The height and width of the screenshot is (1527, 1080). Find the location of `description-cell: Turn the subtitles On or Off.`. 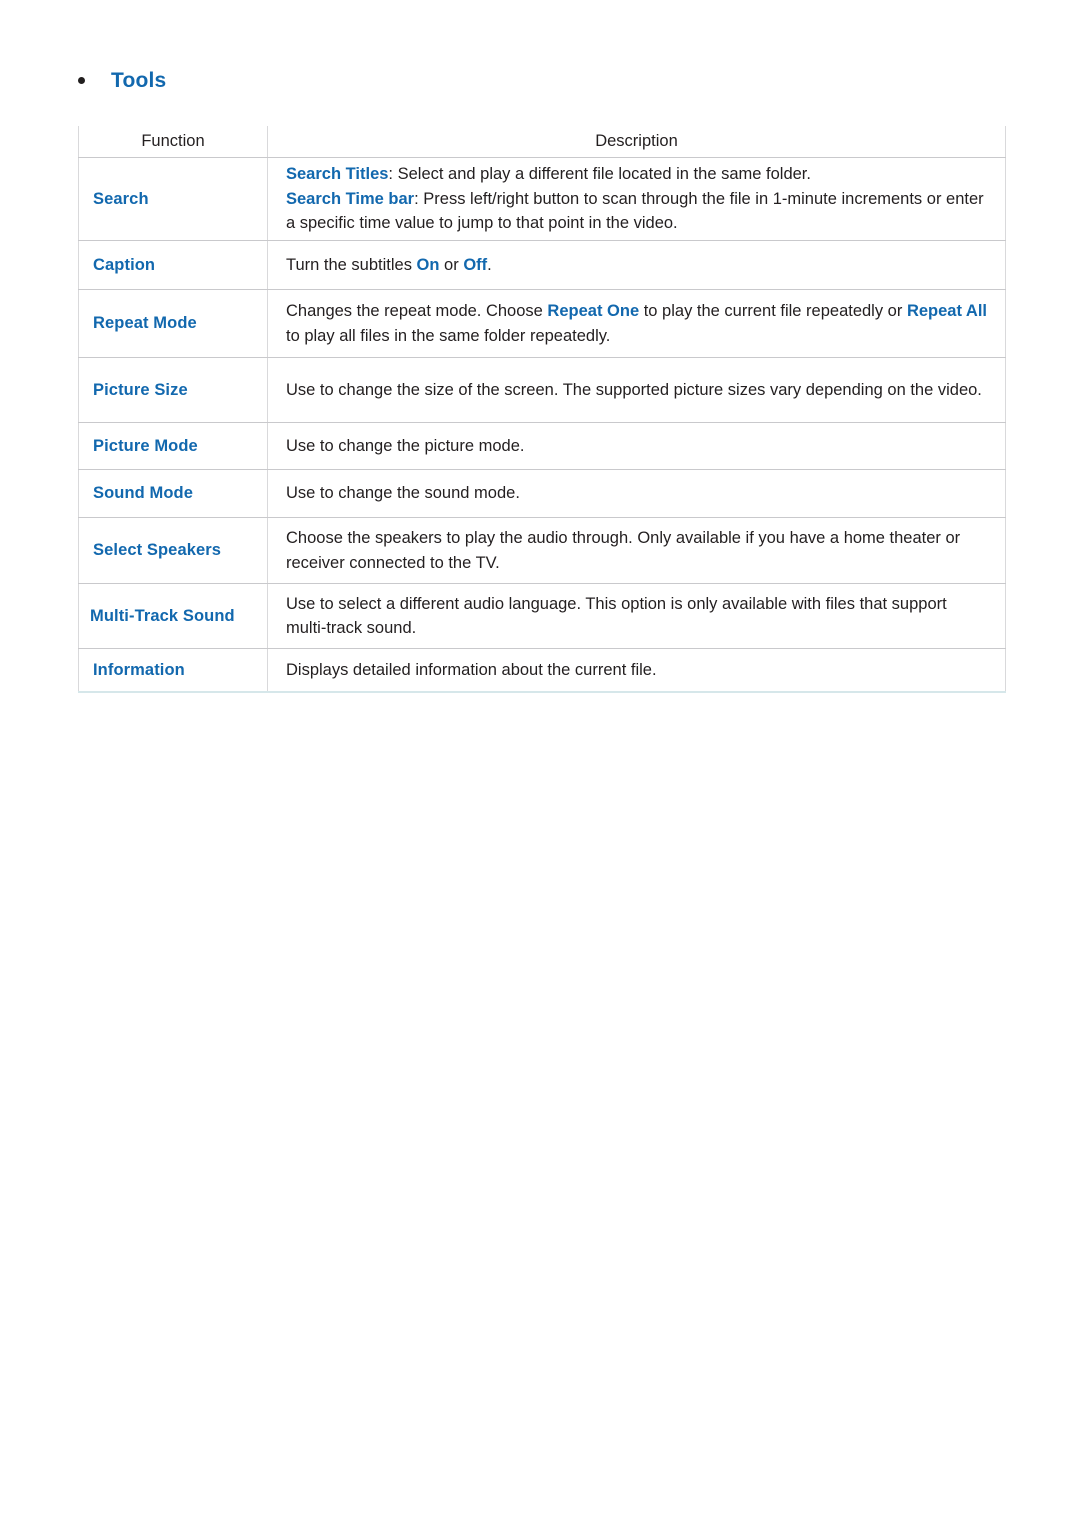

description-cell: Turn the subtitles On or Off. is located at coordinates (636, 265).